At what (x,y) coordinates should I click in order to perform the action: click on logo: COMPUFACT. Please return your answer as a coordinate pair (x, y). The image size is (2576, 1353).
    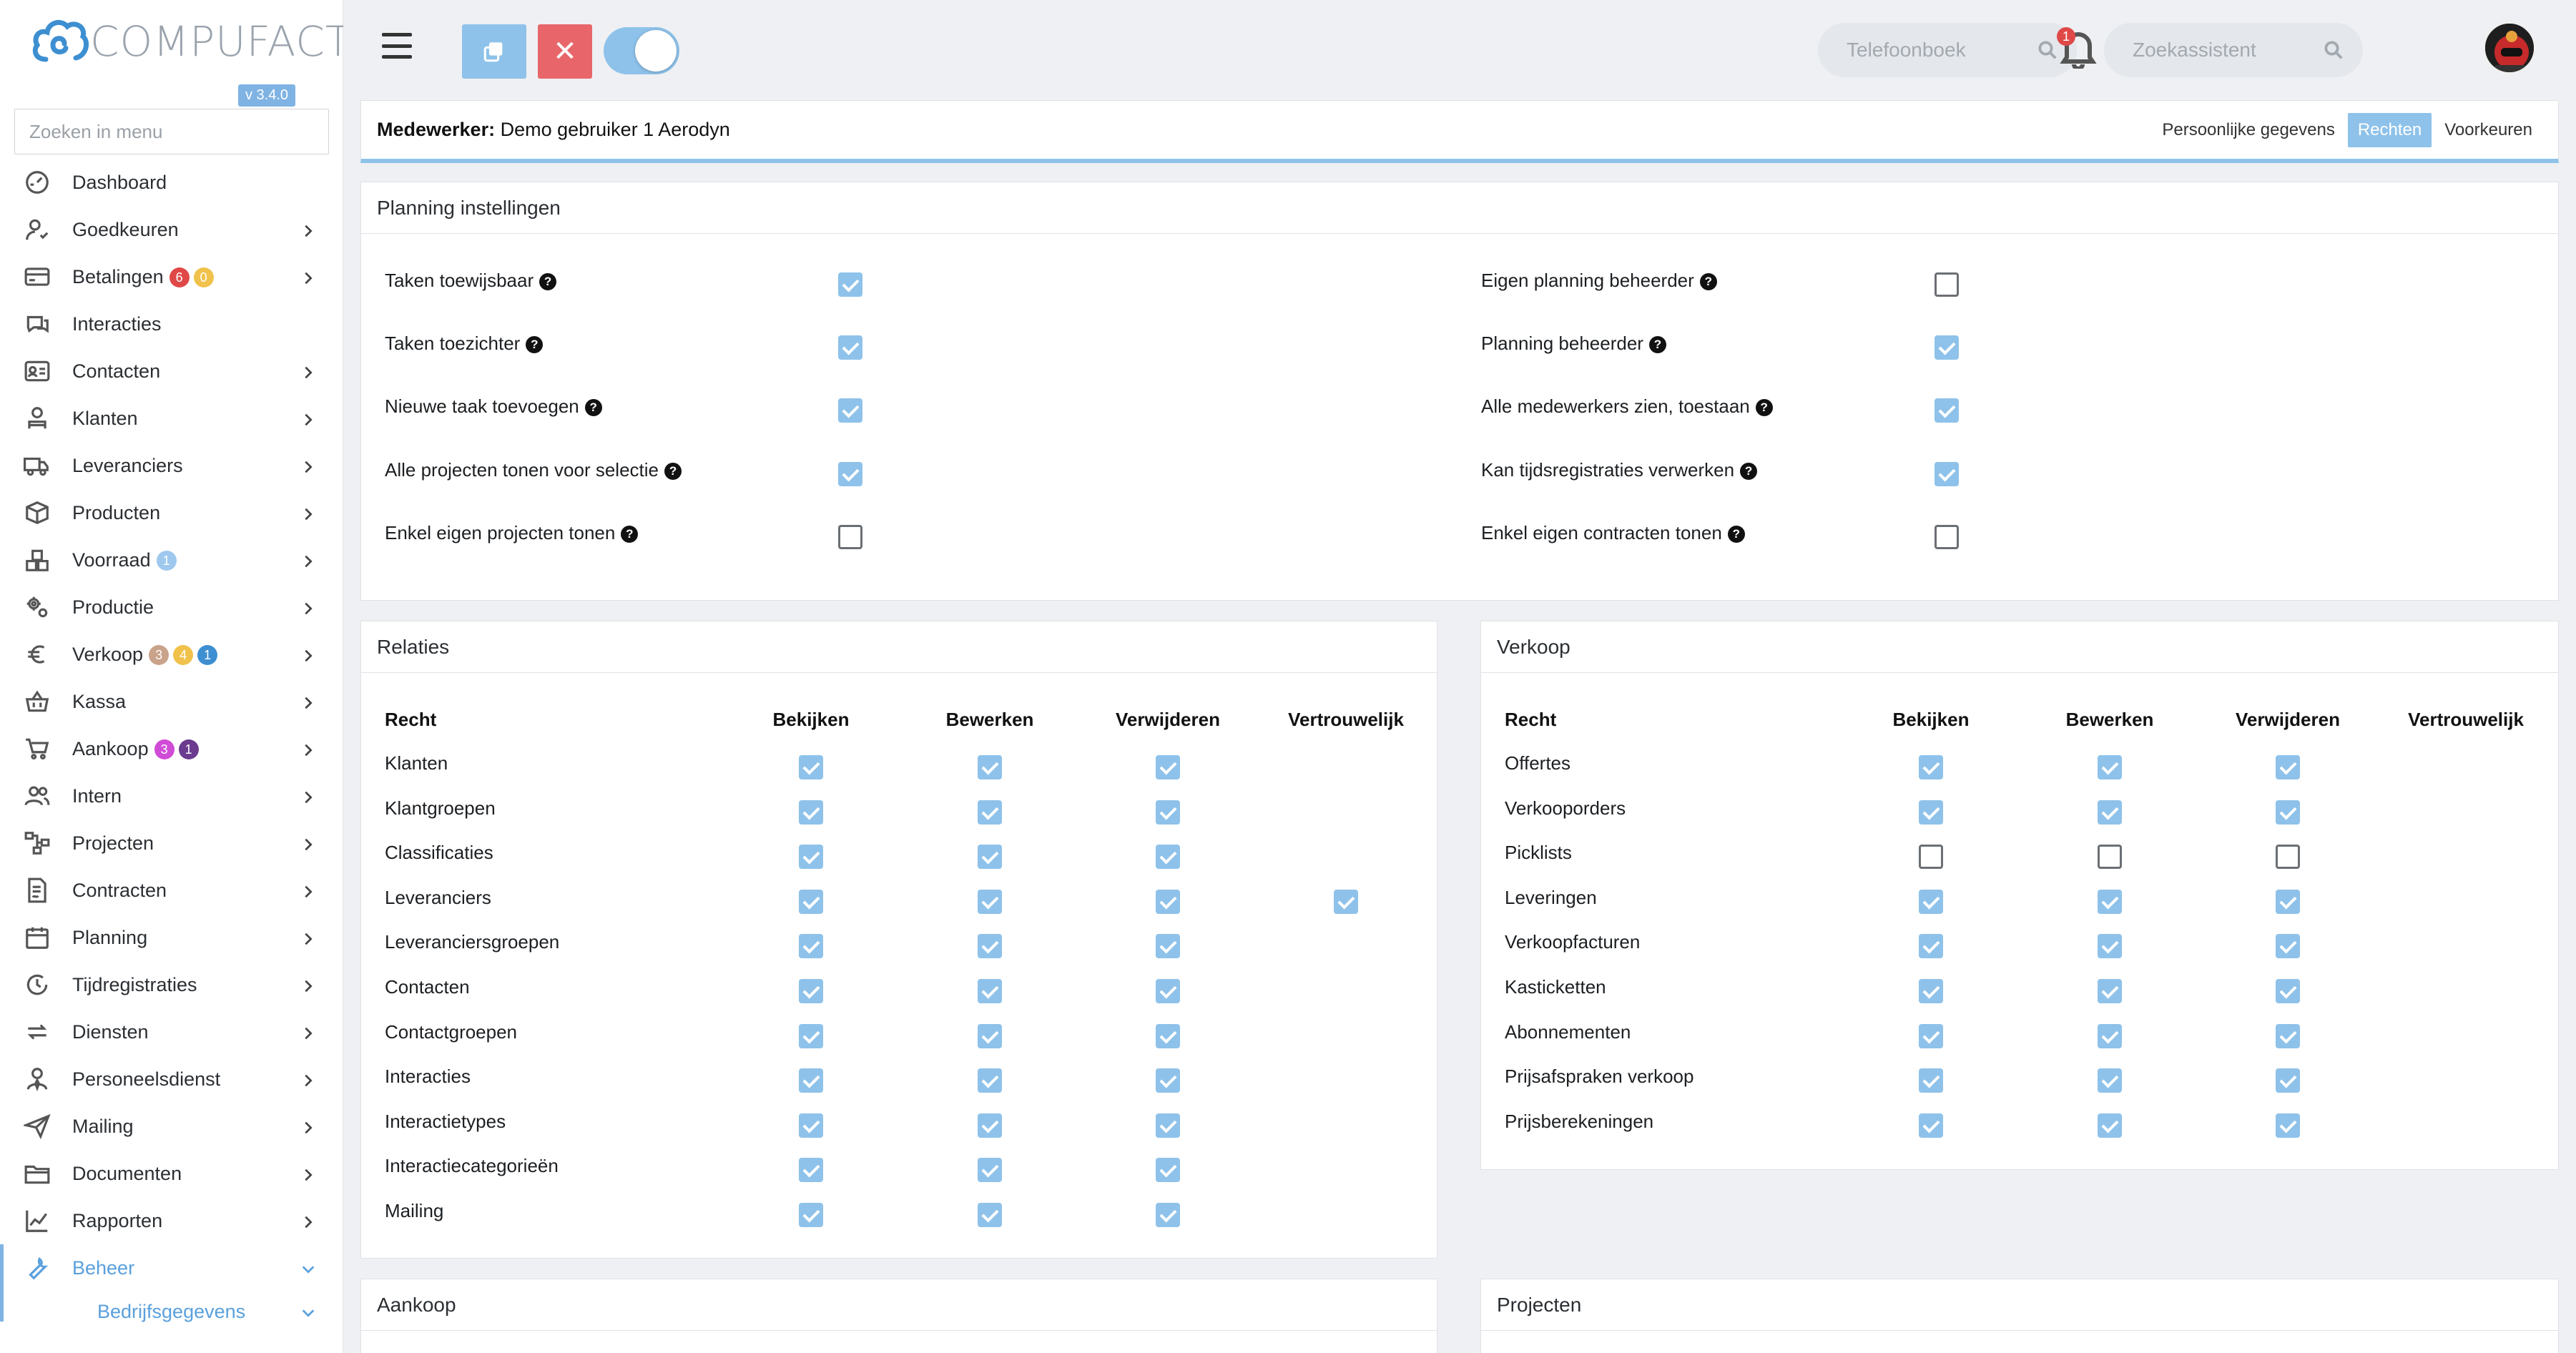
    Looking at the image, I should click on (191, 41).